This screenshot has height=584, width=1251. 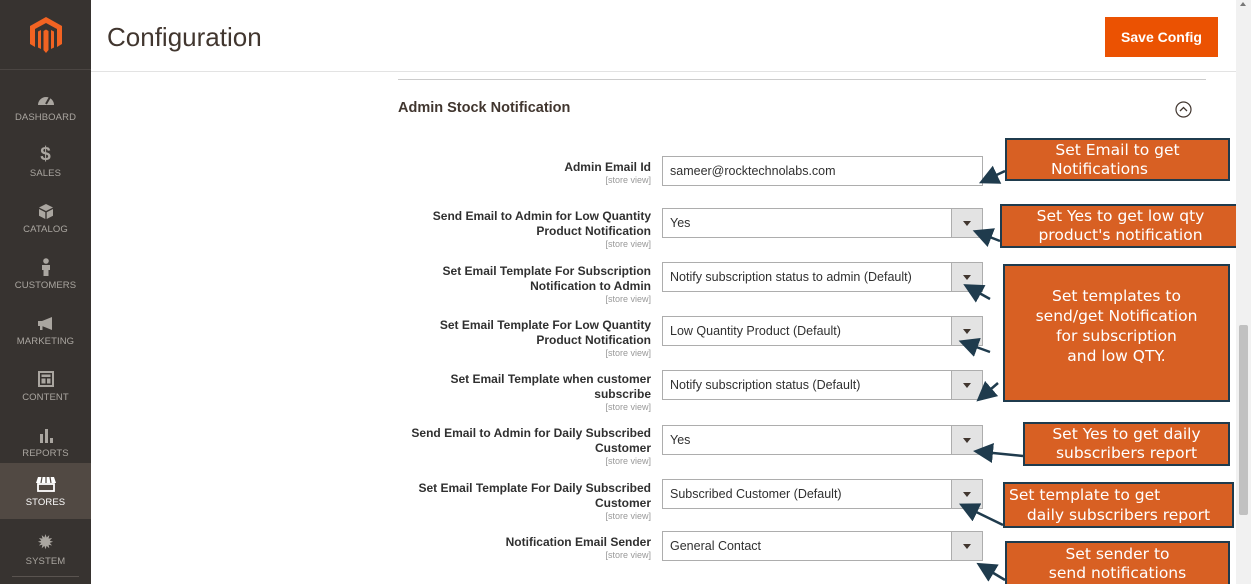 What do you see at coordinates (822, 223) in the screenshot?
I see `low-qty-notification-select: Yes` at bounding box center [822, 223].